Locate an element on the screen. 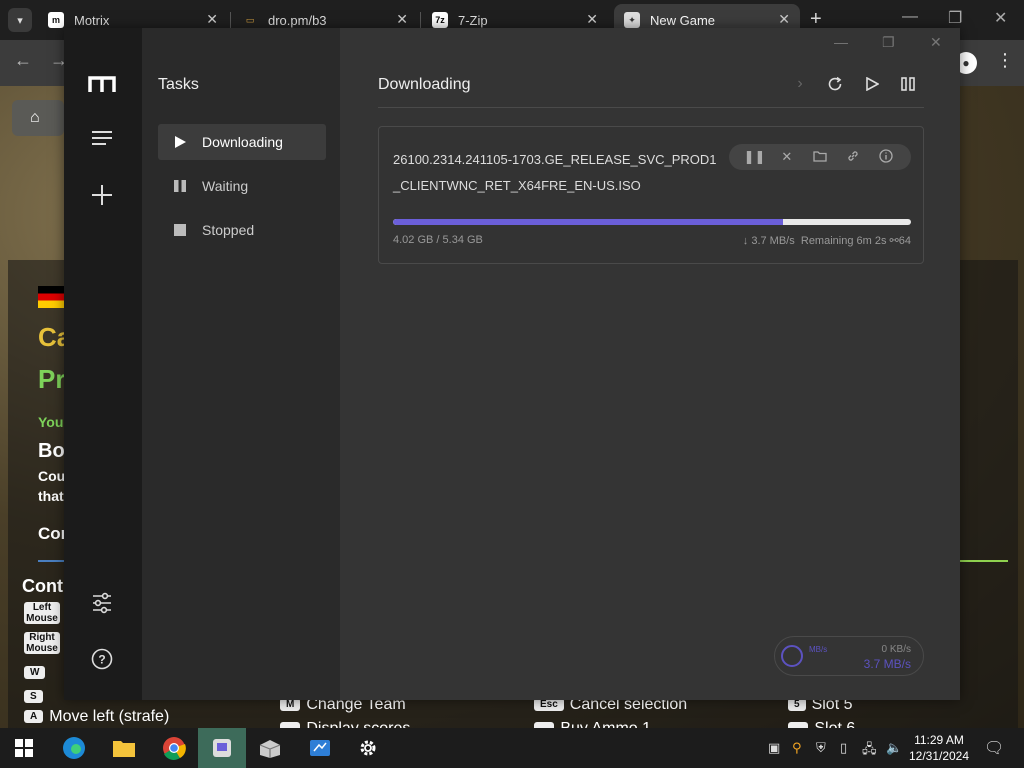 This screenshot has height=768, width=1024. file-explorer-taskbar-icon is located at coordinates (124, 748).